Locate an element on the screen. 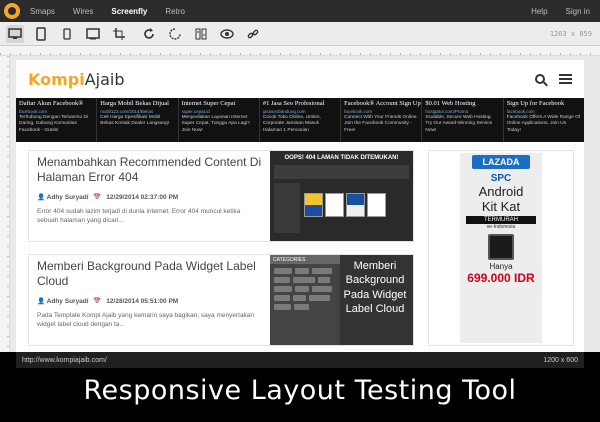 This screenshot has width=600, height=422. sign-in-link: Sign in is located at coordinates (578, 11).